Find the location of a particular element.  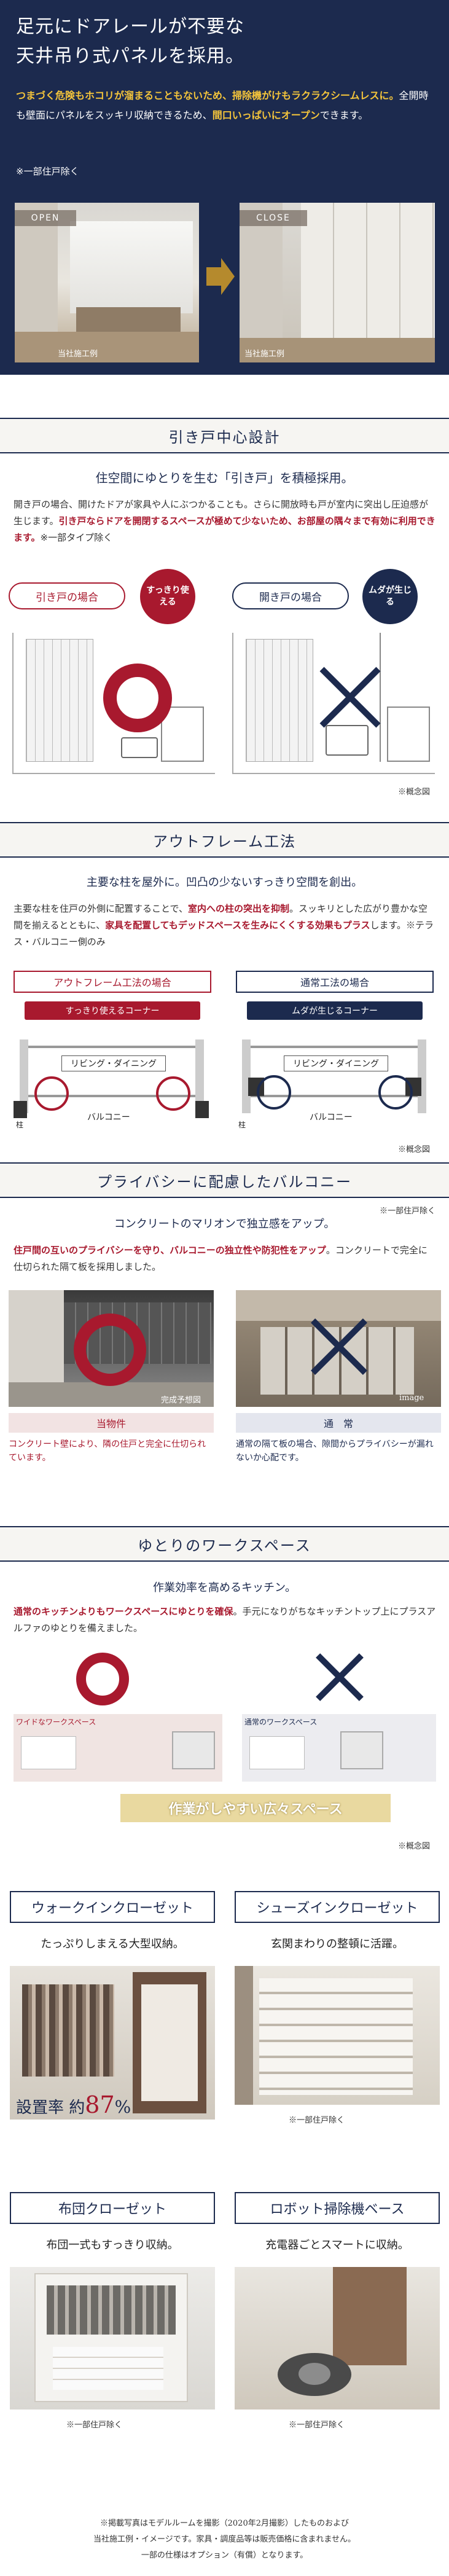

workspace-circle-icon is located at coordinates (102, 1679).